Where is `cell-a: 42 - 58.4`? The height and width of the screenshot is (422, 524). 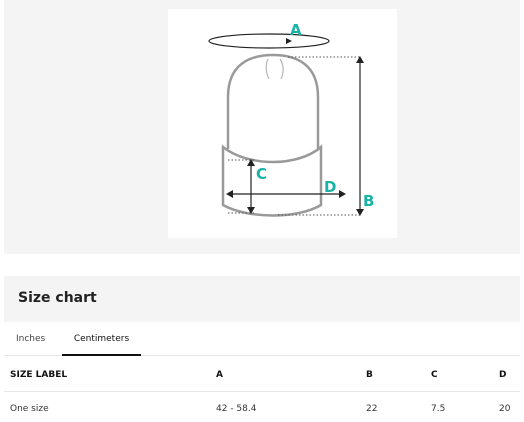
cell-a: 42 - 58.4 is located at coordinates (236, 409).